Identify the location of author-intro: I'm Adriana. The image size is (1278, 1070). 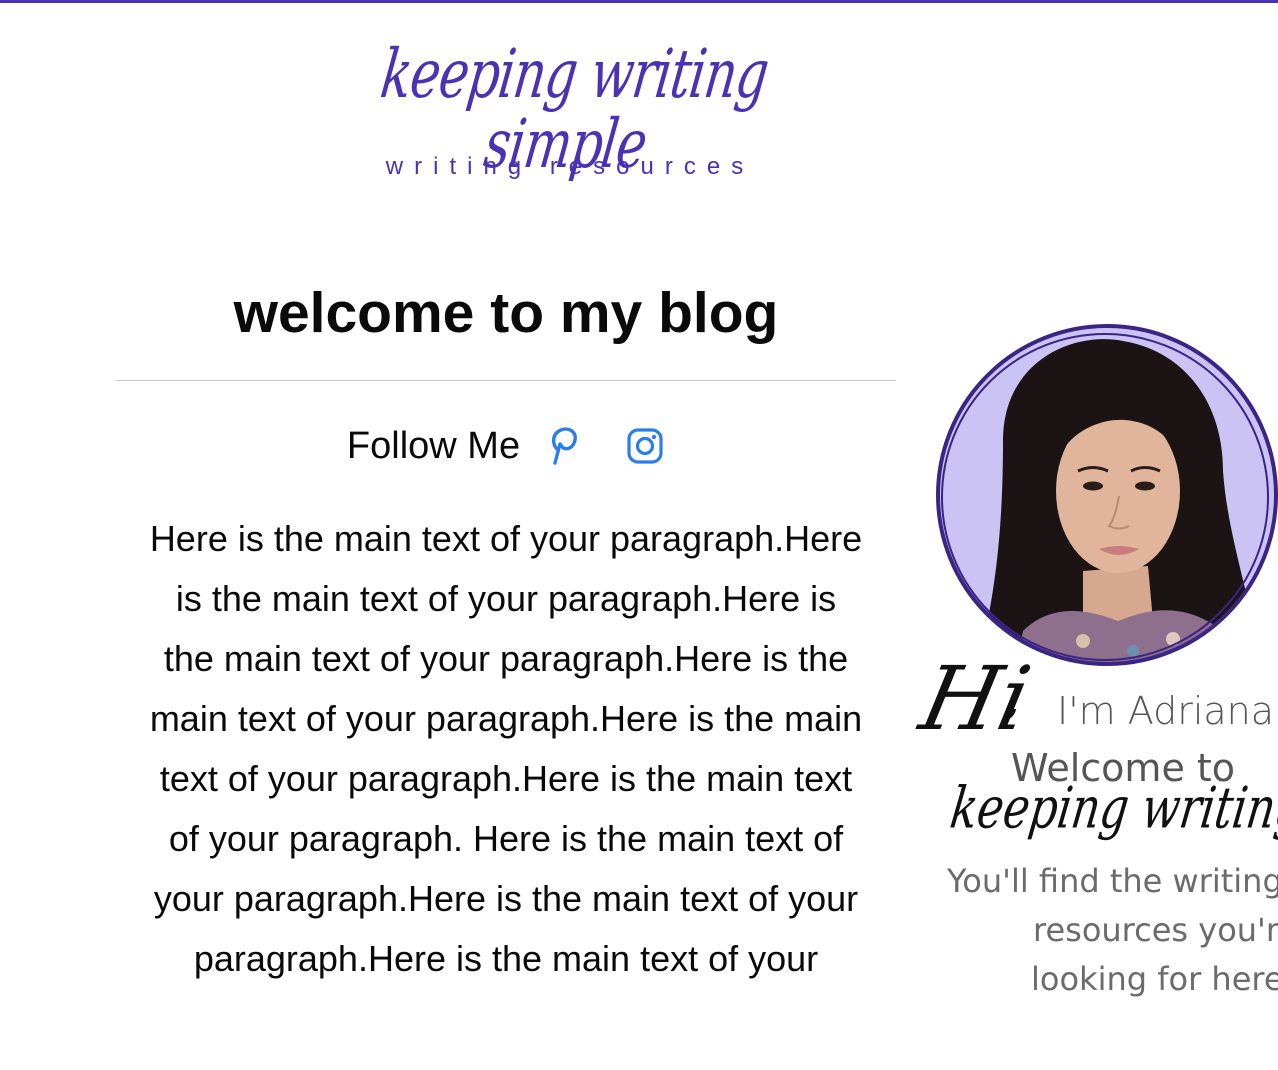
(1166, 711).